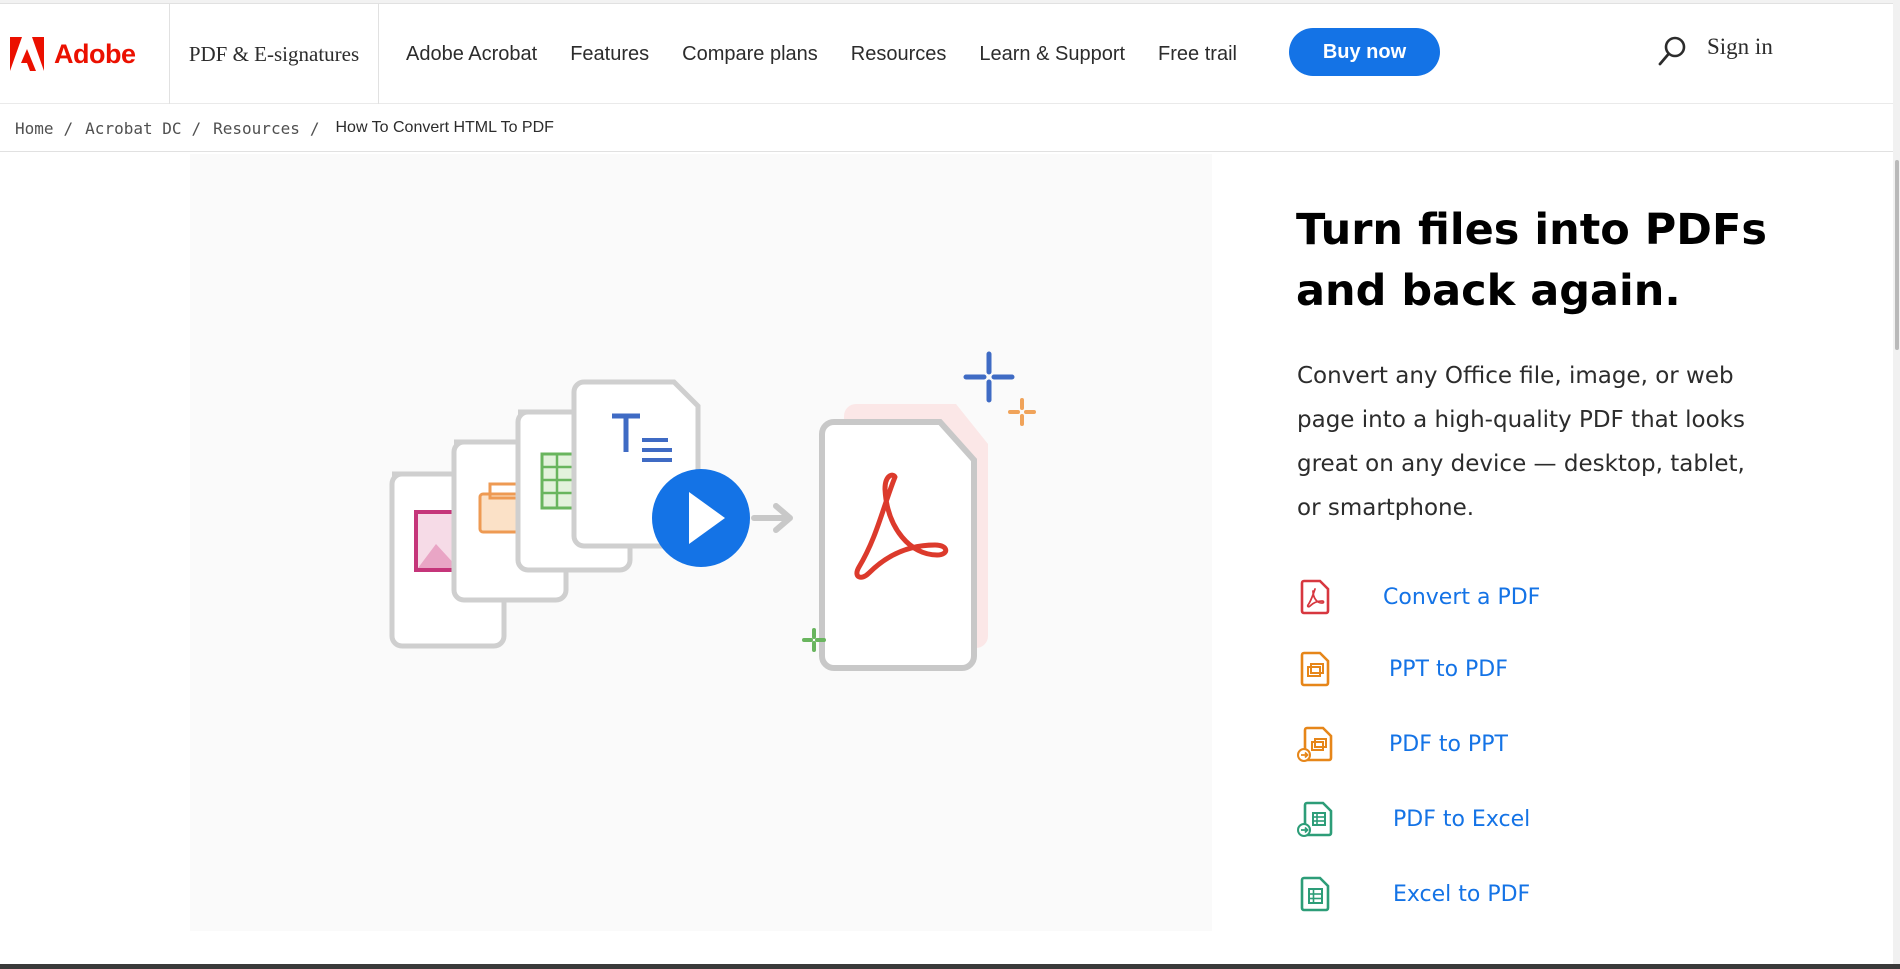  Describe the element at coordinates (27, 54) in the screenshot. I see `adobe-logo-icon` at that location.